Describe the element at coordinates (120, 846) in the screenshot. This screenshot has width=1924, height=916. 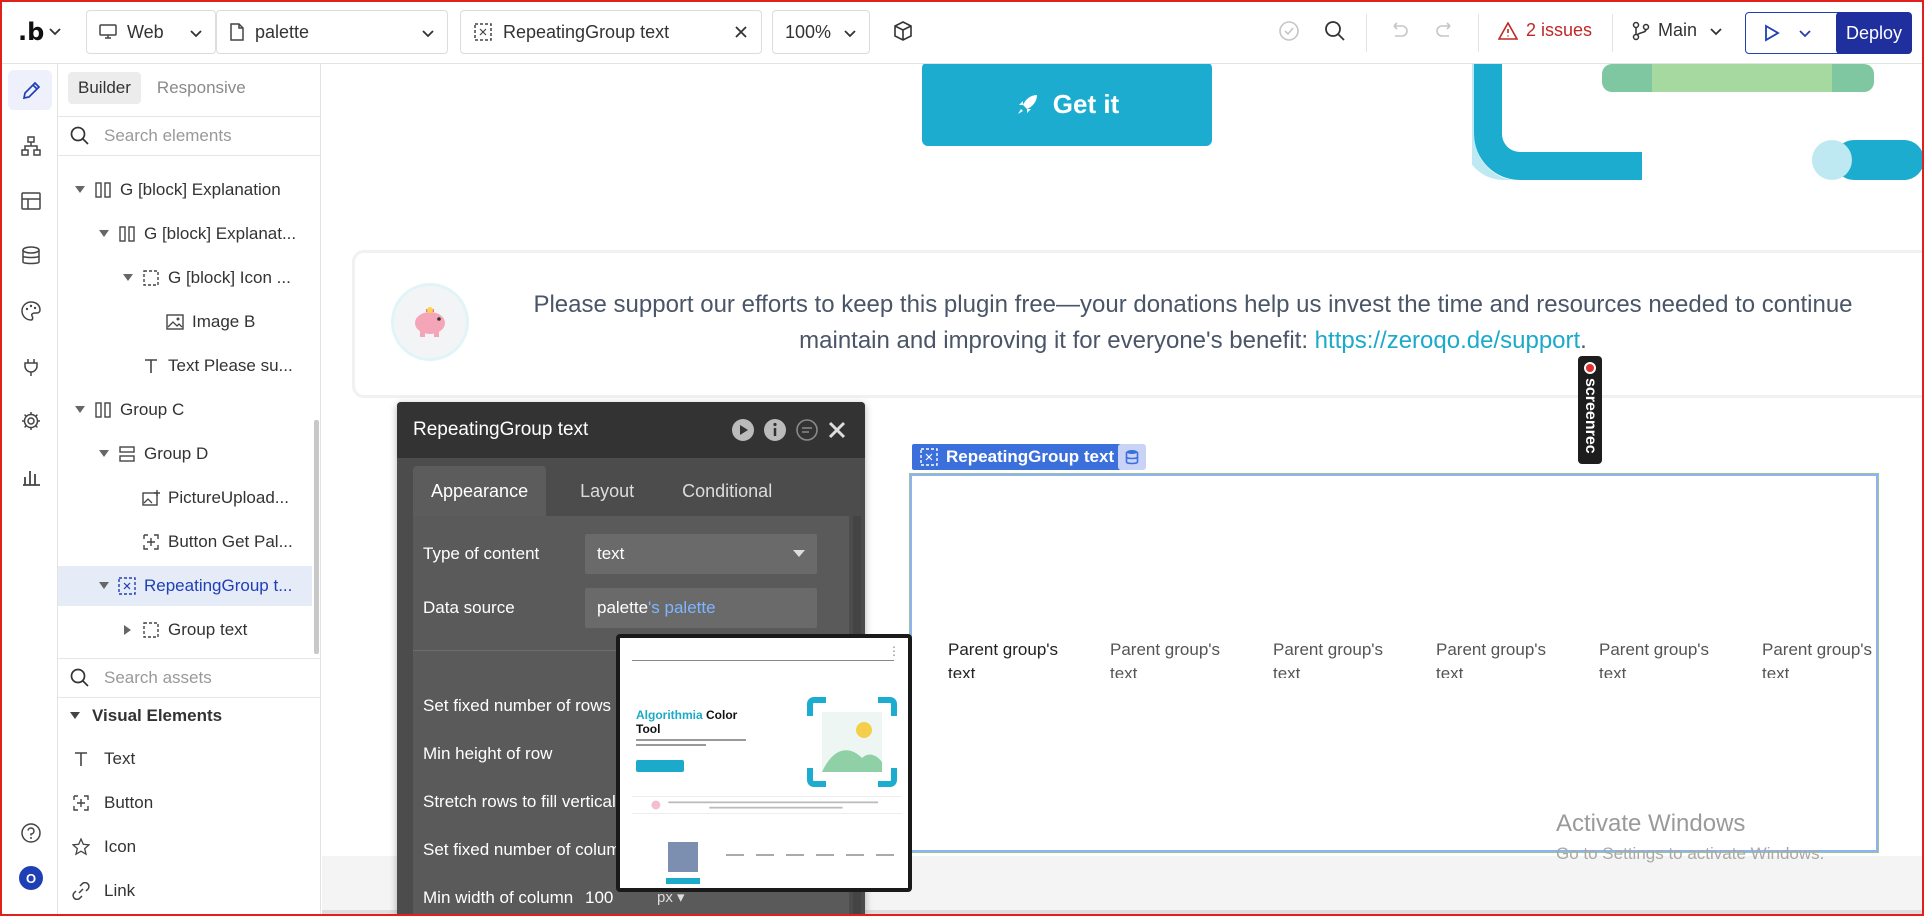
I see `asset-label: Icon` at that location.